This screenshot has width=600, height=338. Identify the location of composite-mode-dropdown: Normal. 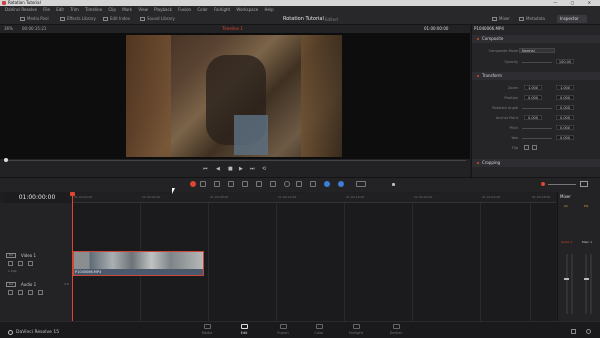
(537, 50).